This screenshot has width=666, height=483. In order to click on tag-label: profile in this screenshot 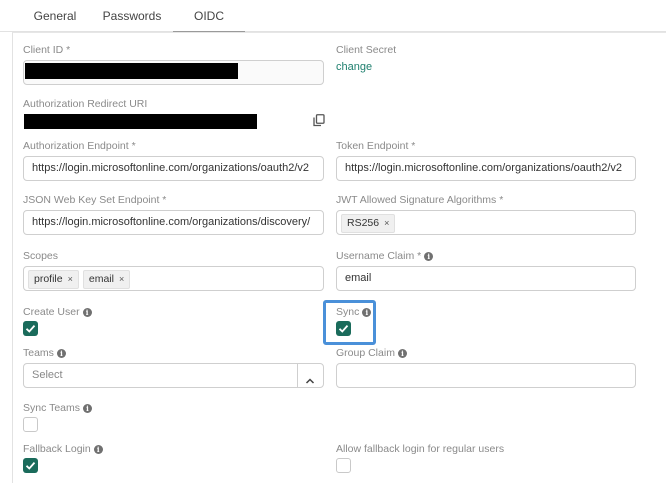, I will do `click(48, 279)`.